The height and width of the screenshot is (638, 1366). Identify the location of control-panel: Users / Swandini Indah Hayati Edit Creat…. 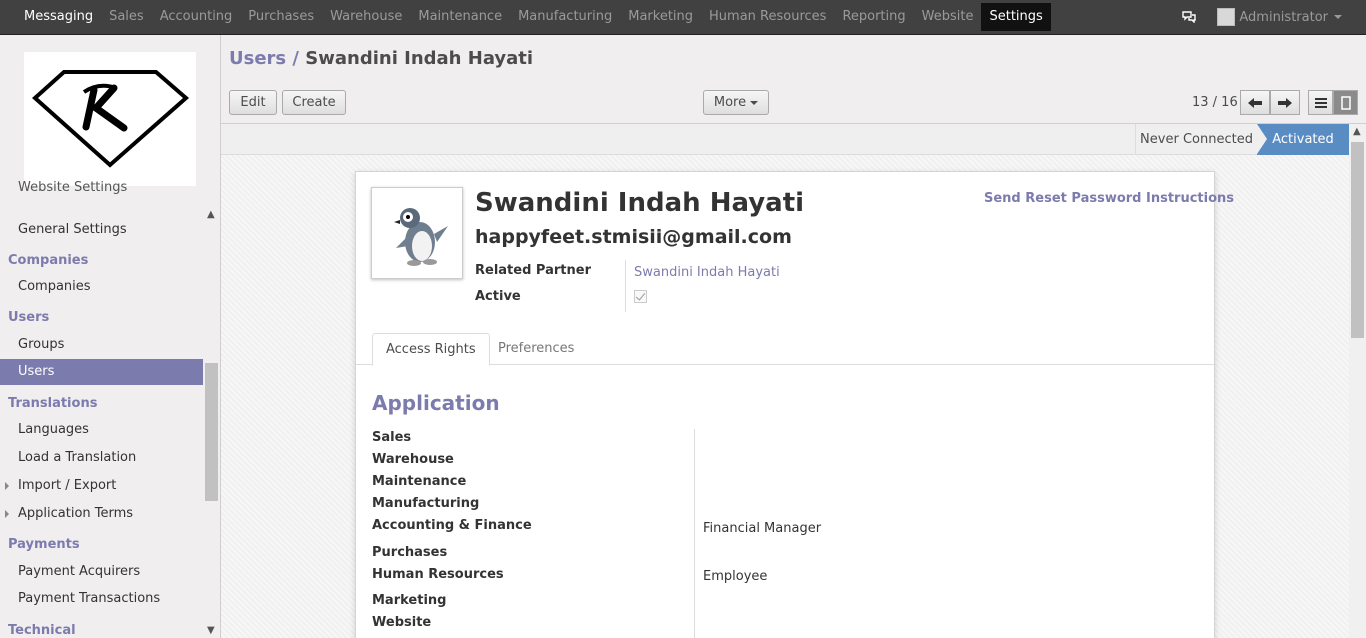
(793, 79).